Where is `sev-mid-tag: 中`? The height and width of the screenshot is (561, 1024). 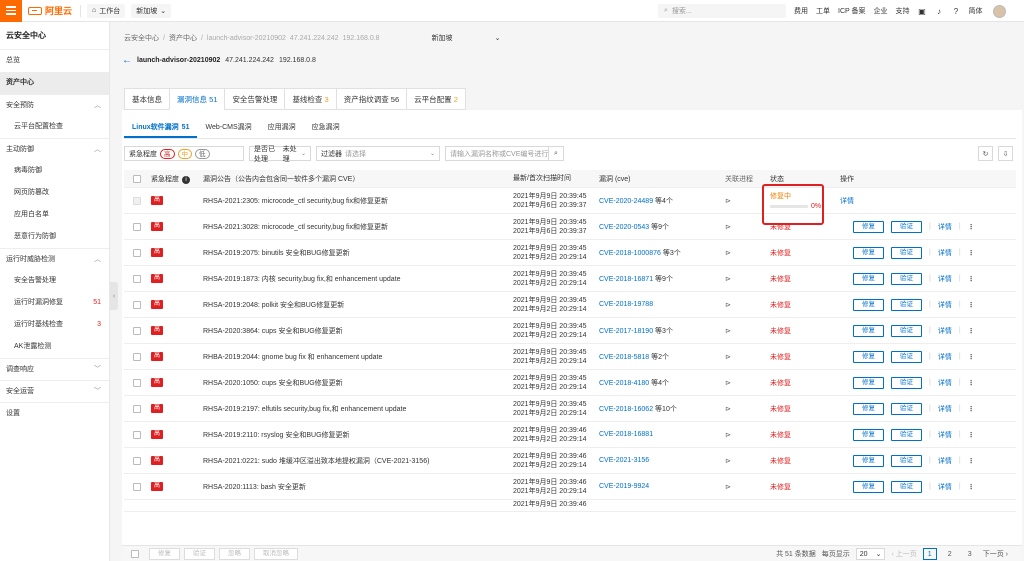 sev-mid-tag: 中 is located at coordinates (184, 153).